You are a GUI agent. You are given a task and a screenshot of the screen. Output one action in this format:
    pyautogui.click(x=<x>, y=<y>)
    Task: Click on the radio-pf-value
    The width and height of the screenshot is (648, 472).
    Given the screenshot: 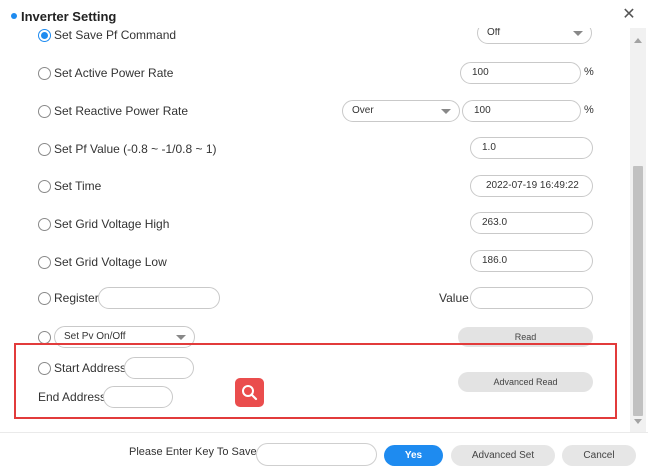 What is the action you would take?
    pyautogui.click(x=44, y=149)
    